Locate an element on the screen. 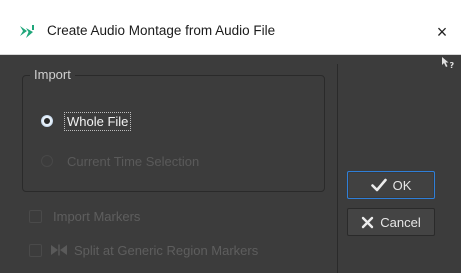  whole-file-radio is located at coordinates (47, 121).